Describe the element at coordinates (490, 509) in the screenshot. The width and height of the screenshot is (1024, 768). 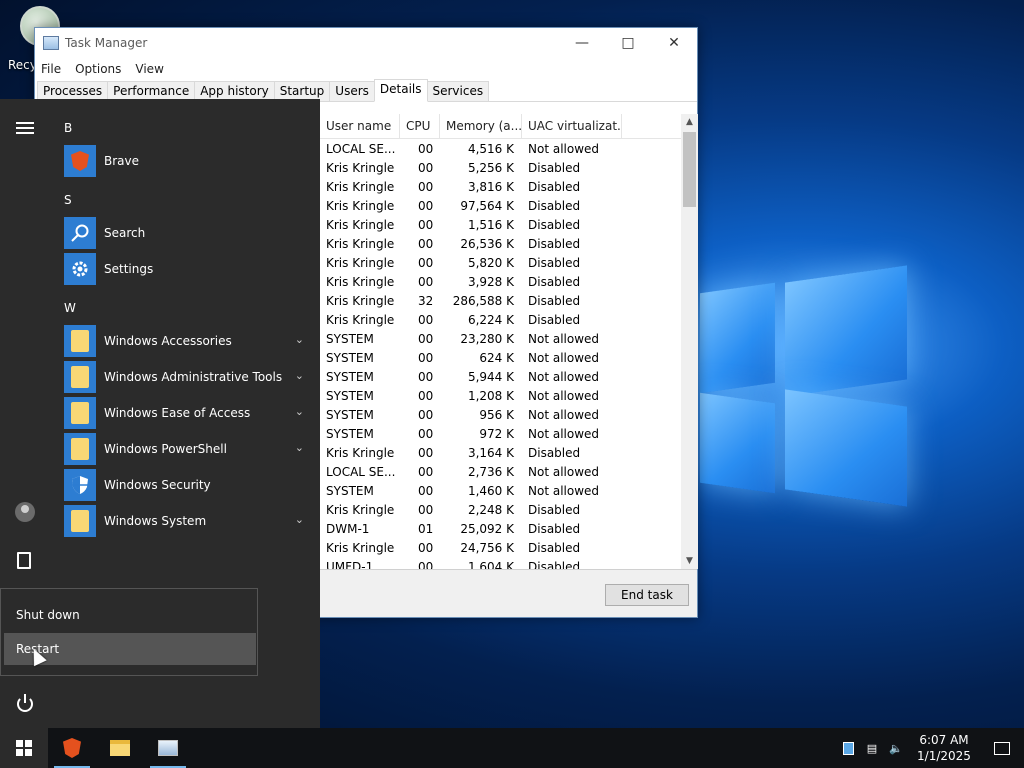
I see `cell-memory: 2,248 K` at that location.